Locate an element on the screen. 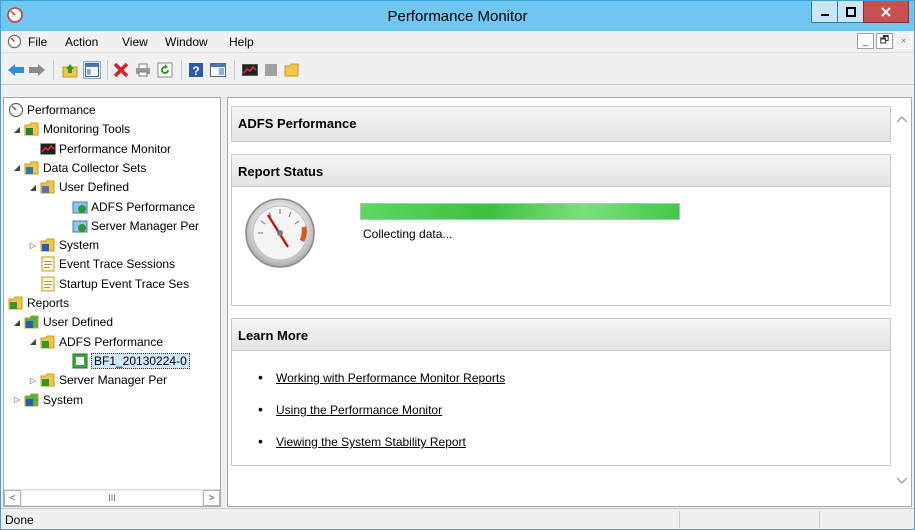  stop-button is located at coordinates (271, 70).